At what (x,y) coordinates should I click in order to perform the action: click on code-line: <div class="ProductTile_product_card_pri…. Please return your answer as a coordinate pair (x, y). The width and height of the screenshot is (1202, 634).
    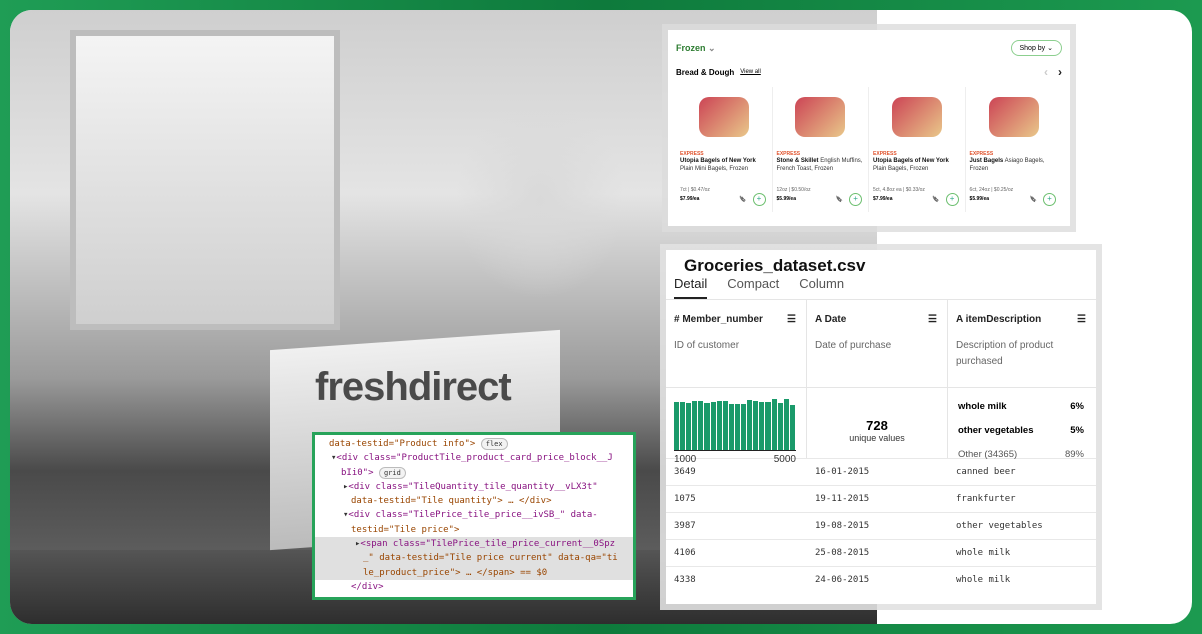
    Looking at the image, I should click on (474, 458).